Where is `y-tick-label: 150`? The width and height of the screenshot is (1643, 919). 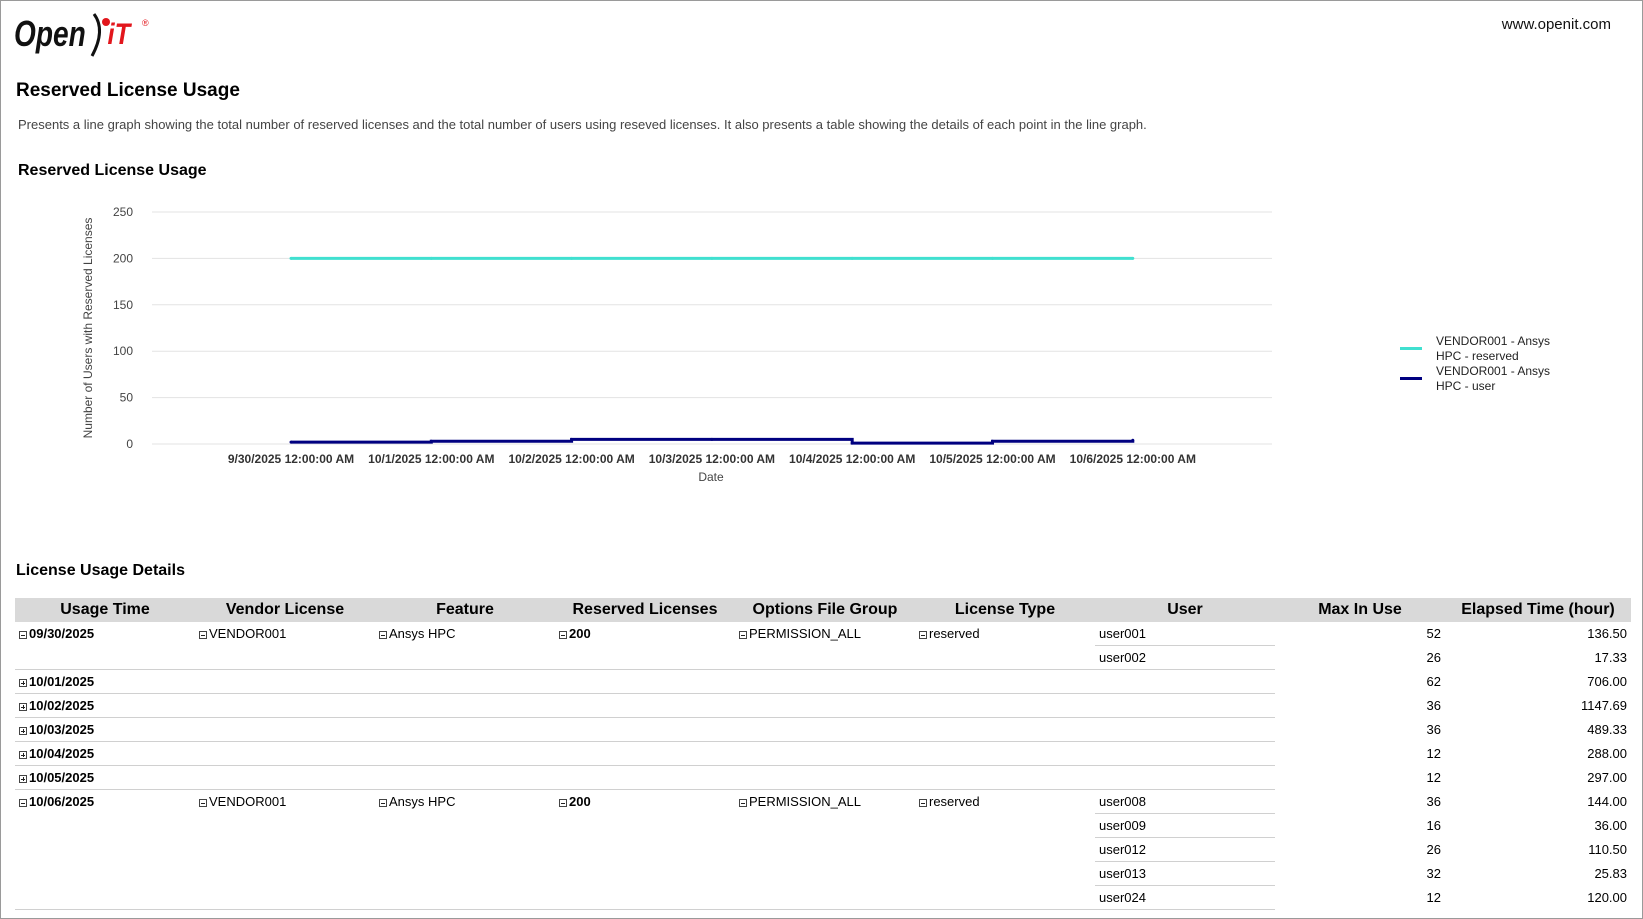
y-tick-label: 150 is located at coordinates (123, 305).